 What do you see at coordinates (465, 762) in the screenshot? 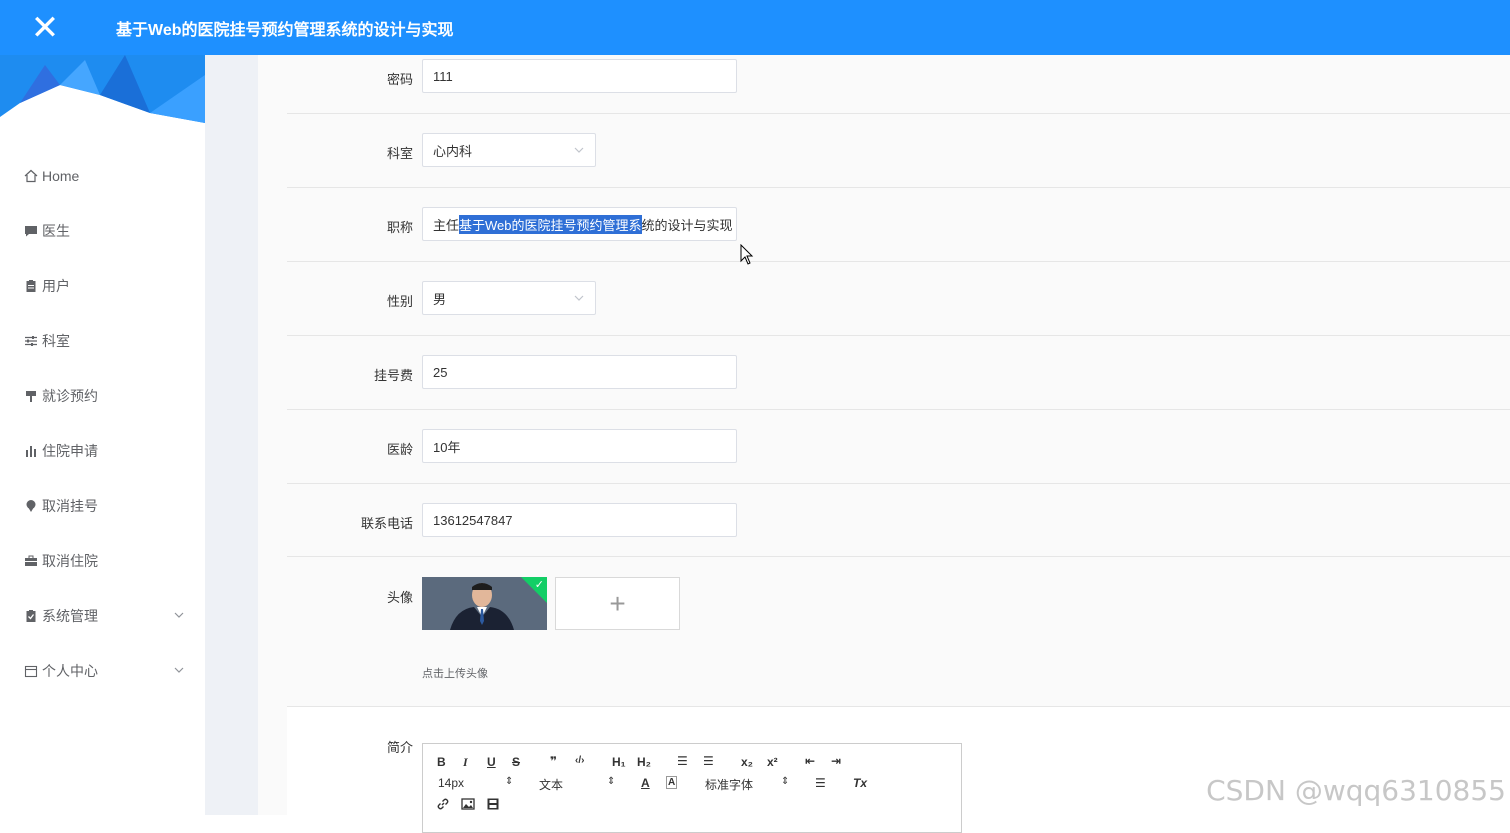
I see `italic-button: I` at bounding box center [465, 762].